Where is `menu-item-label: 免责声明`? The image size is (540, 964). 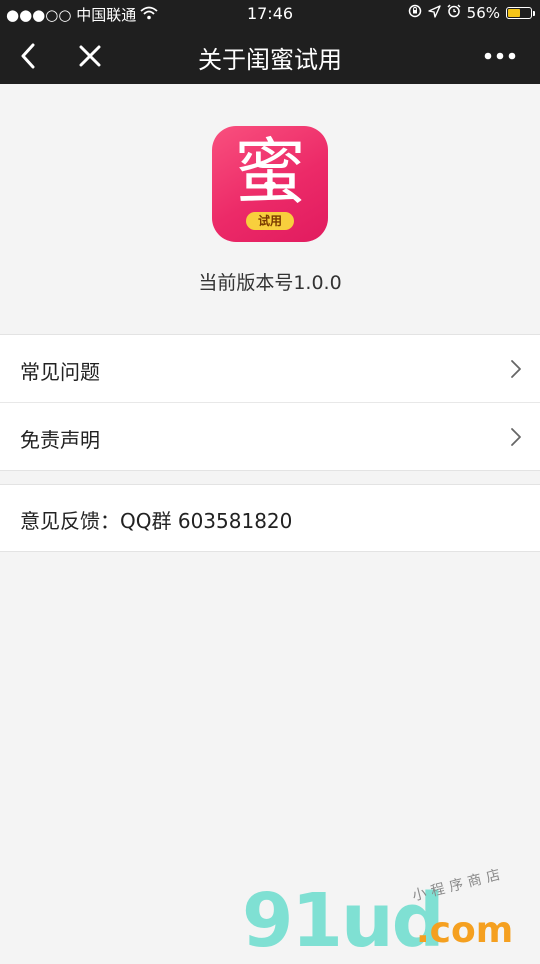 menu-item-label: 免责声明 is located at coordinates (60, 440).